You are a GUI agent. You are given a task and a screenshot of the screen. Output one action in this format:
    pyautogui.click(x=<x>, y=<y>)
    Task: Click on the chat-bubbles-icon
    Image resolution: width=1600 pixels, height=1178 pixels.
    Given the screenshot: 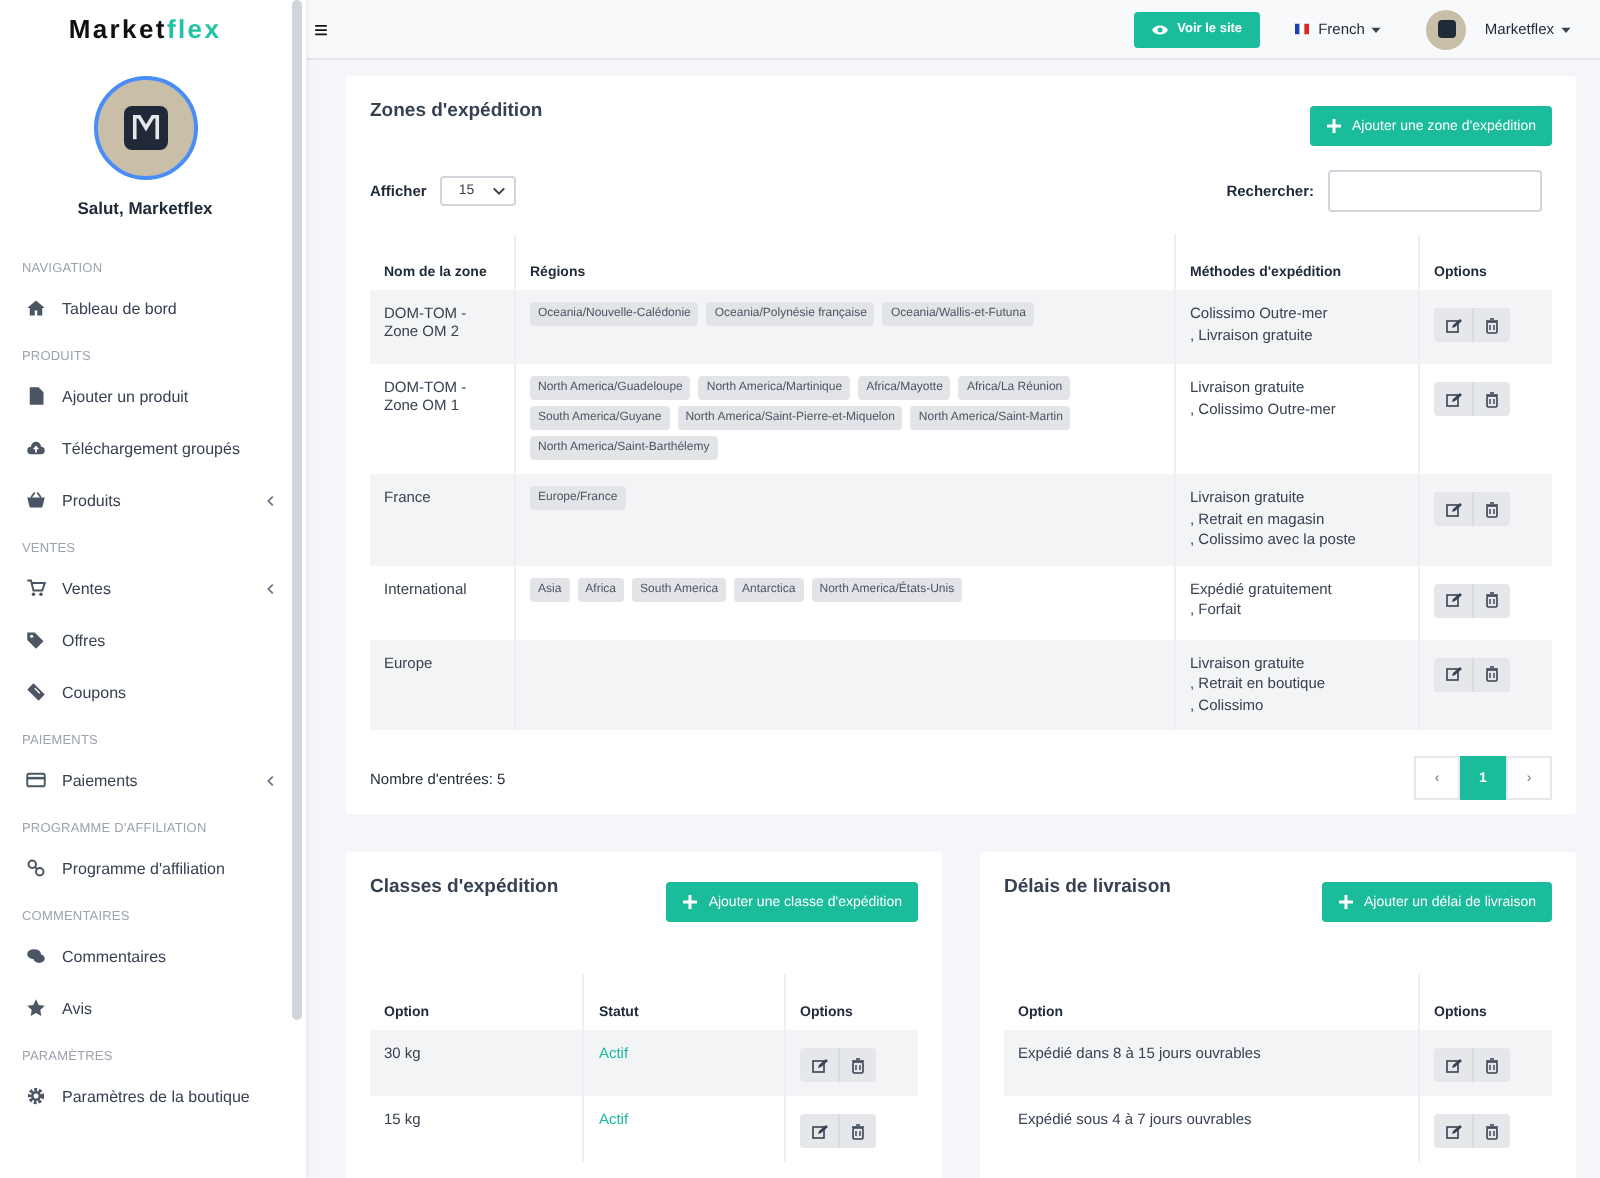 What is the action you would take?
    pyautogui.click(x=36, y=956)
    